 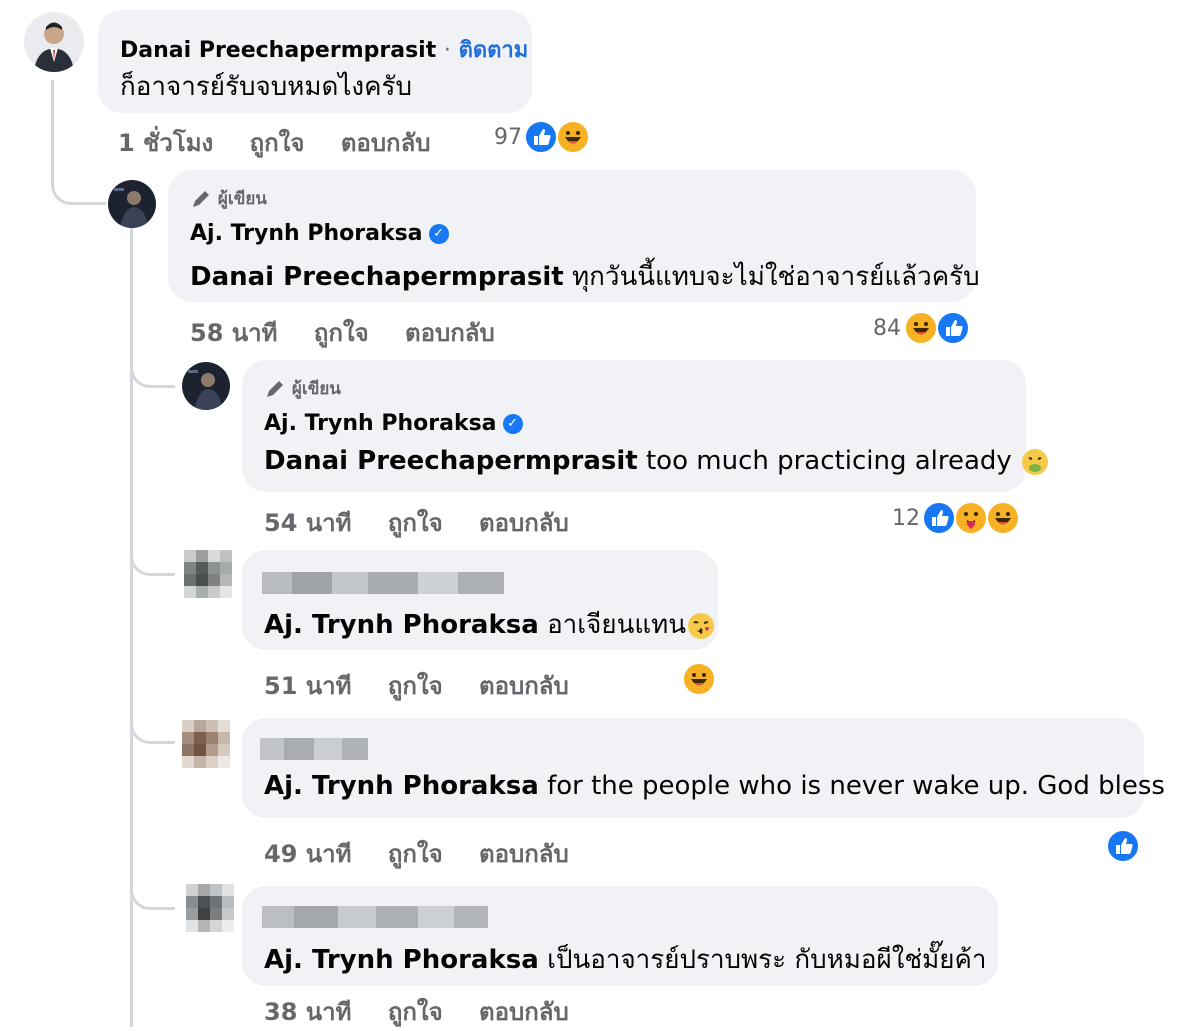 I want to click on comment-actions: 49 นาที ถูกใจ ตอบกลับ, so click(x=430, y=853).